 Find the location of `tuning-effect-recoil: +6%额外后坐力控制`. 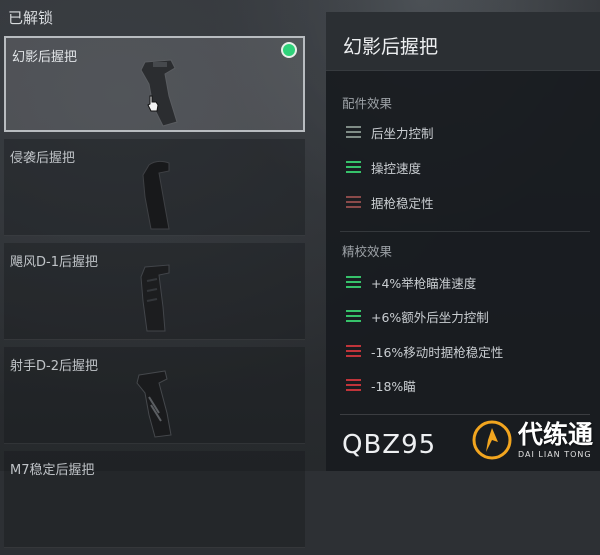

tuning-effect-recoil: +6%额外后坐力控制 is located at coordinates (417, 316).